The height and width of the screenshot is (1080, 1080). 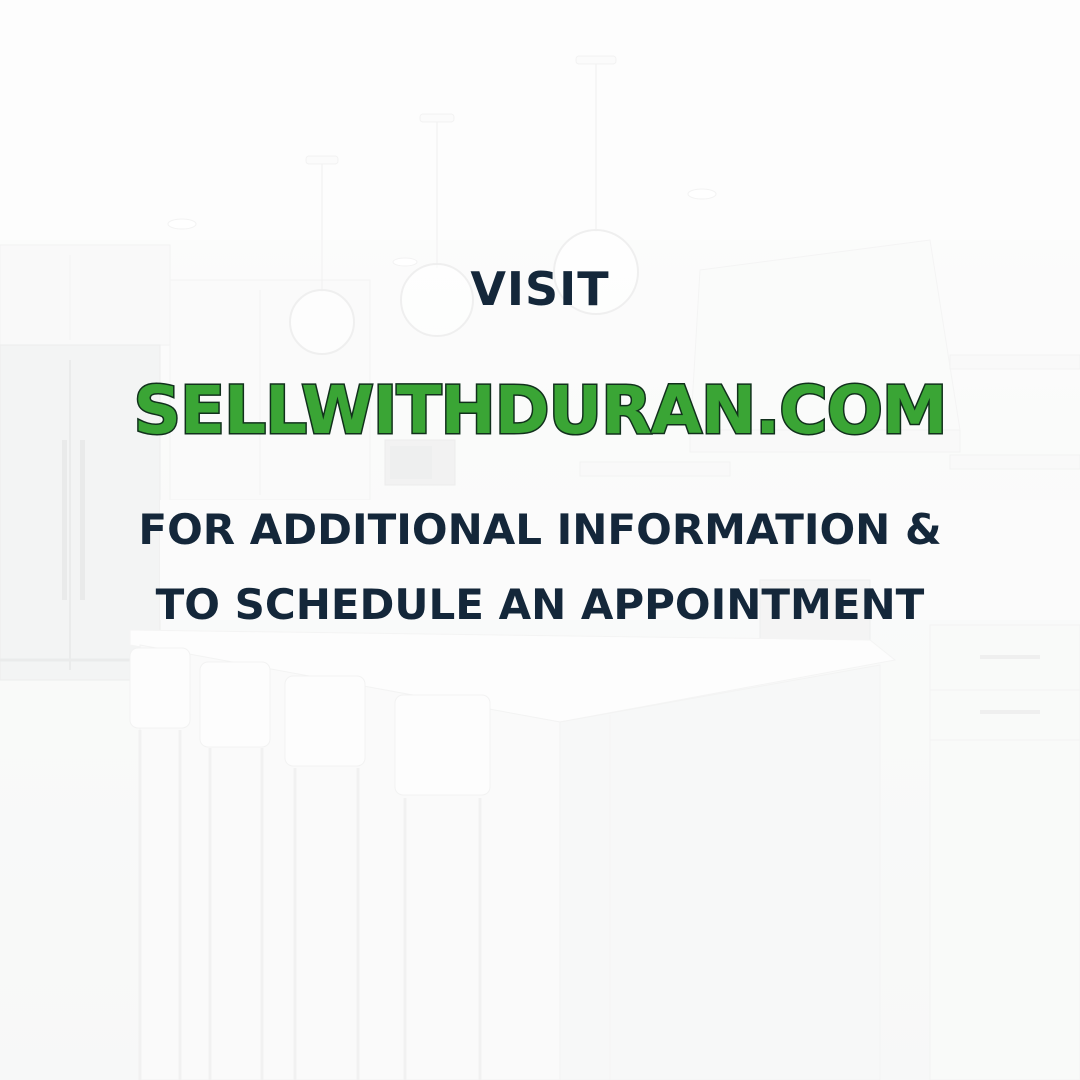 I want to click on info-line-2: TO SCHEDULE AN APPOINTMENT, so click(x=540, y=604).